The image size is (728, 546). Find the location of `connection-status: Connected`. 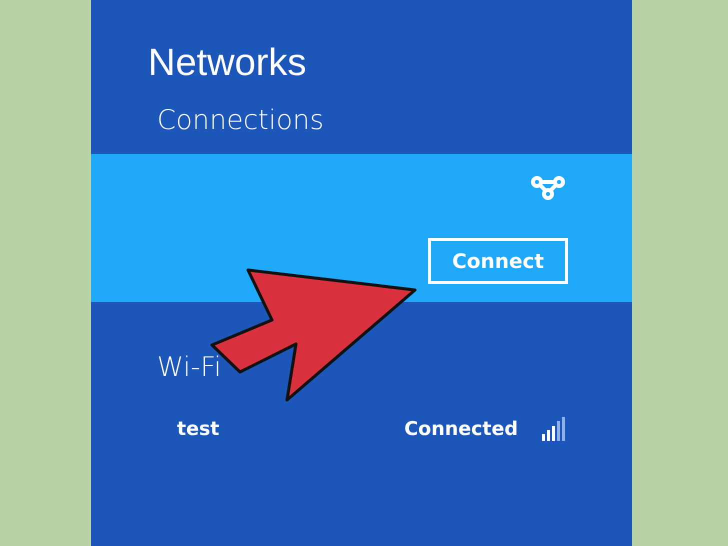

connection-status: Connected is located at coordinates (461, 429).